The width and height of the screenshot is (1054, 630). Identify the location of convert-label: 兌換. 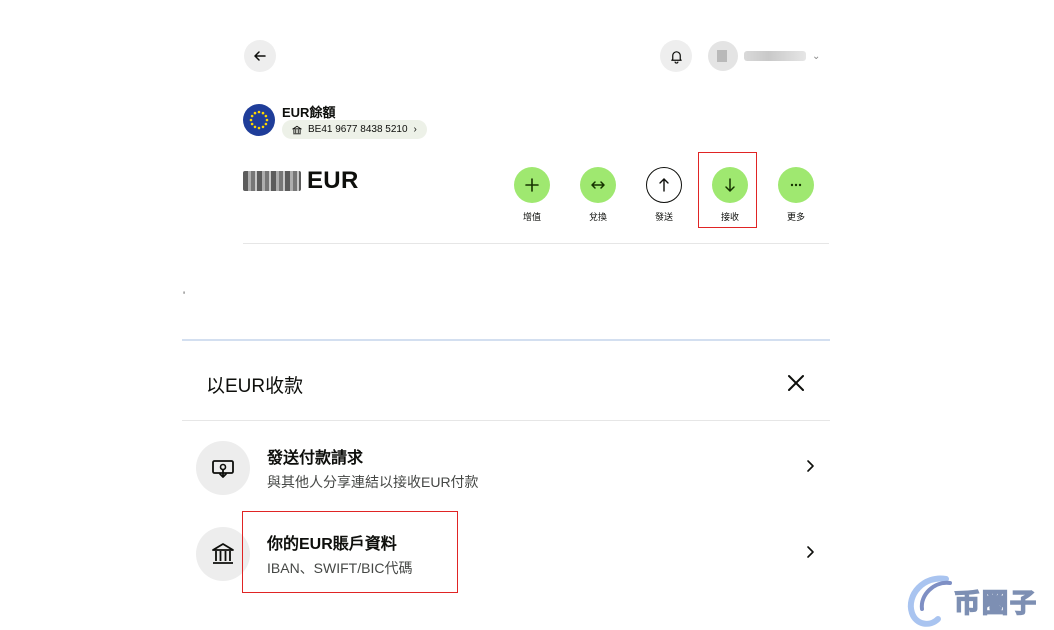
(597, 217).